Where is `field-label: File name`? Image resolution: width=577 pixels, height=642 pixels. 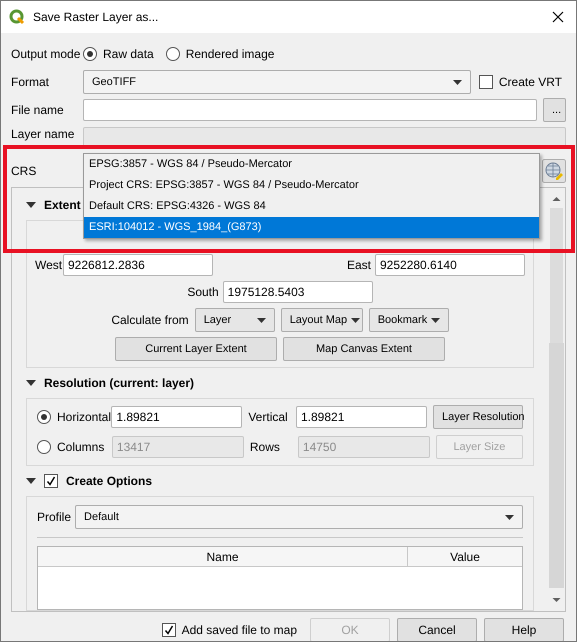 field-label: File name is located at coordinates (38, 110).